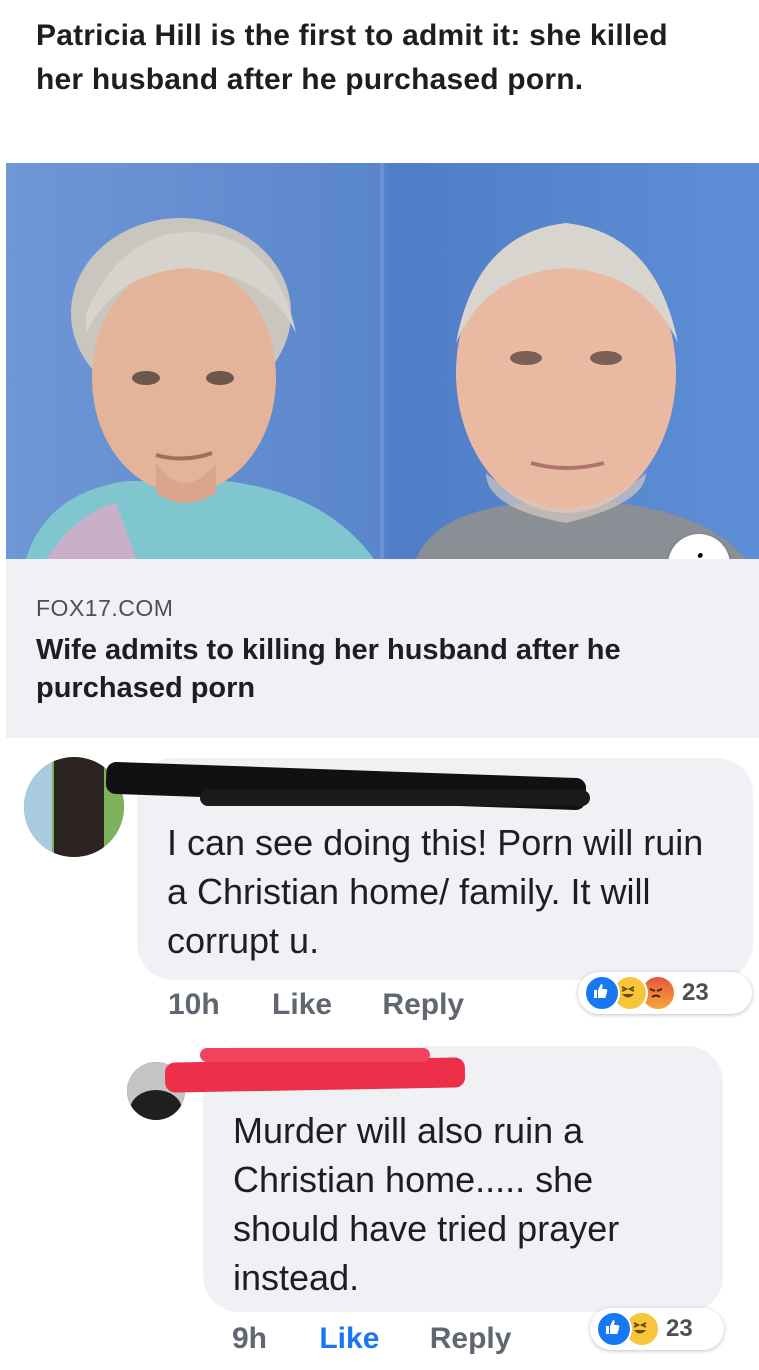 This screenshot has width=759, height=1370. What do you see at coordinates (194, 1004) in the screenshot?
I see `comment-timestamp: 10h` at bounding box center [194, 1004].